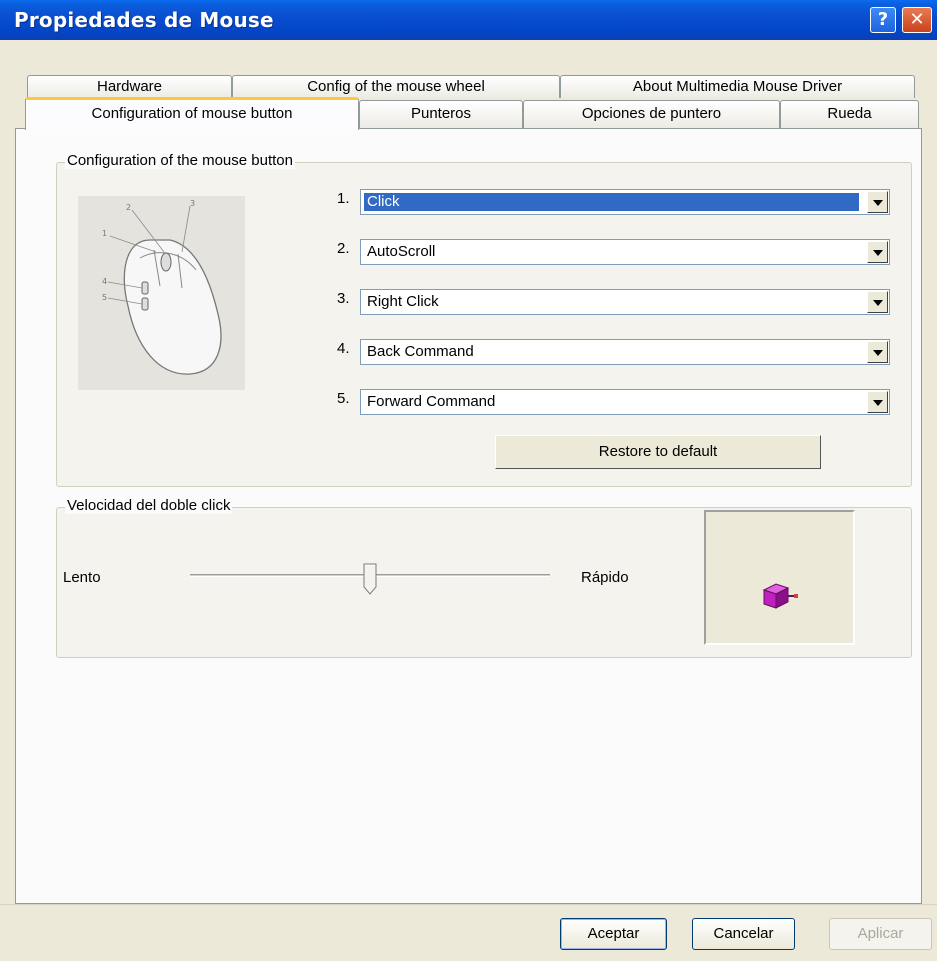 The image size is (937, 961). Describe the element at coordinates (104, 297) in the screenshot. I see `callout-5: 5` at that location.